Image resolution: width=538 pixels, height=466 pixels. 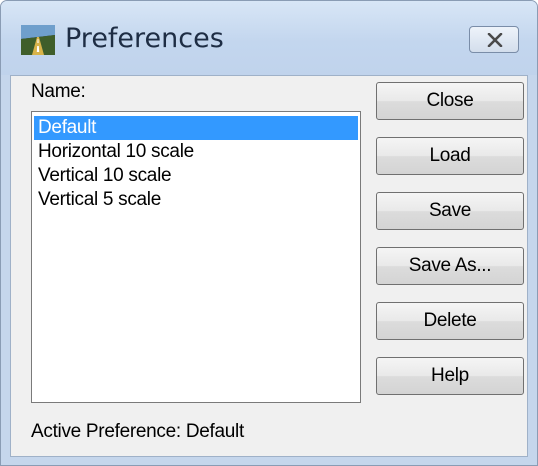 I want to click on help-button: Help, so click(x=450, y=376).